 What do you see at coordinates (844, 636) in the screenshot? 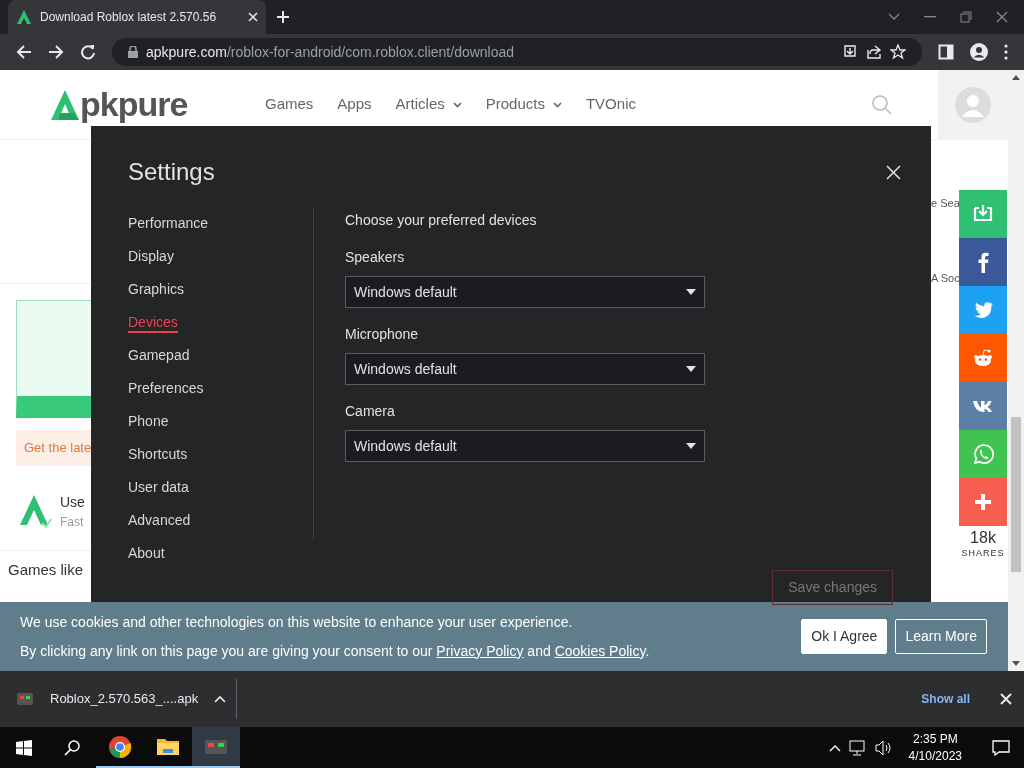
I see `cookie-button: Ok I Agree` at bounding box center [844, 636].